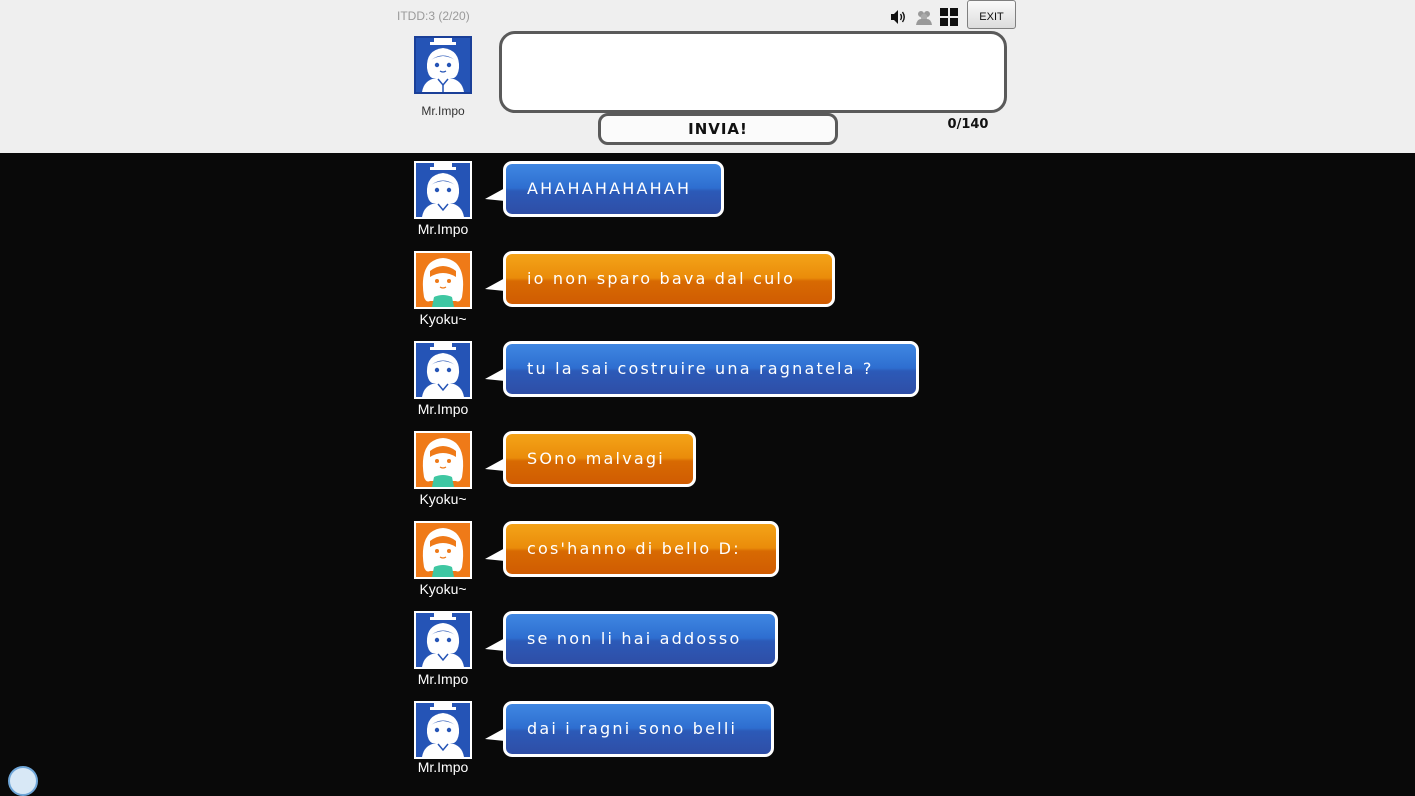 The width and height of the screenshot is (1415, 796). Describe the element at coordinates (899, 19) in the screenshot. I see `sound-icon` at that location.